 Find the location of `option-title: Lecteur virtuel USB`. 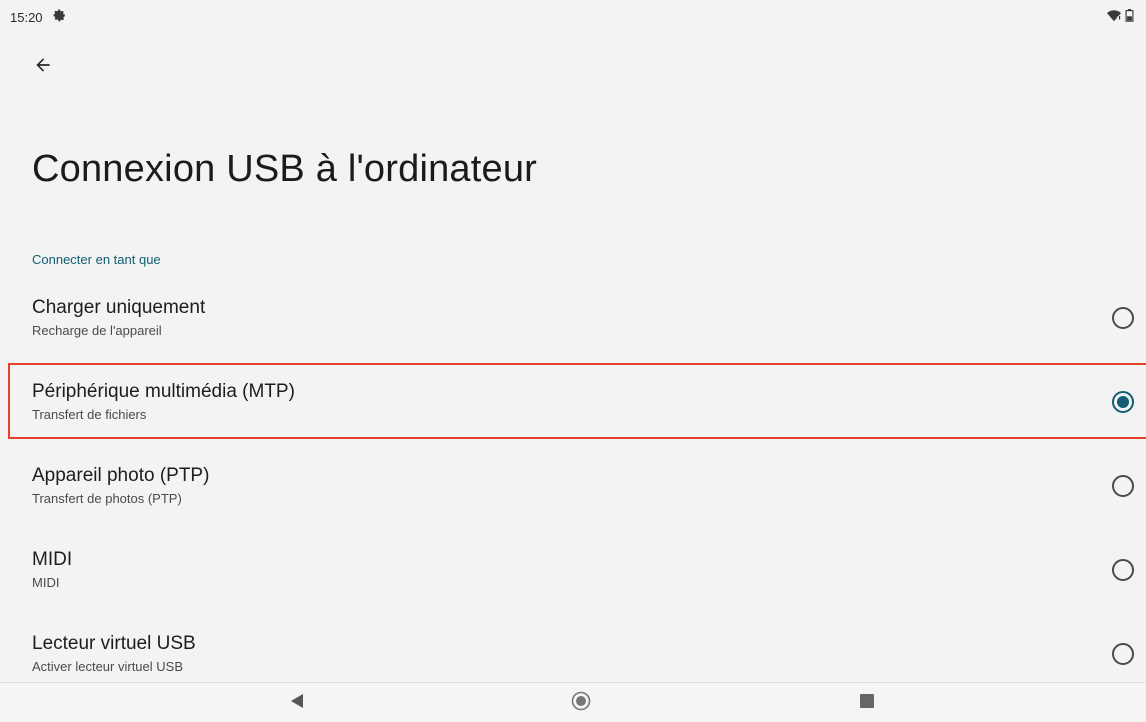

option-title: Lecteur virtuel USB is located at coordinates (114, 643).